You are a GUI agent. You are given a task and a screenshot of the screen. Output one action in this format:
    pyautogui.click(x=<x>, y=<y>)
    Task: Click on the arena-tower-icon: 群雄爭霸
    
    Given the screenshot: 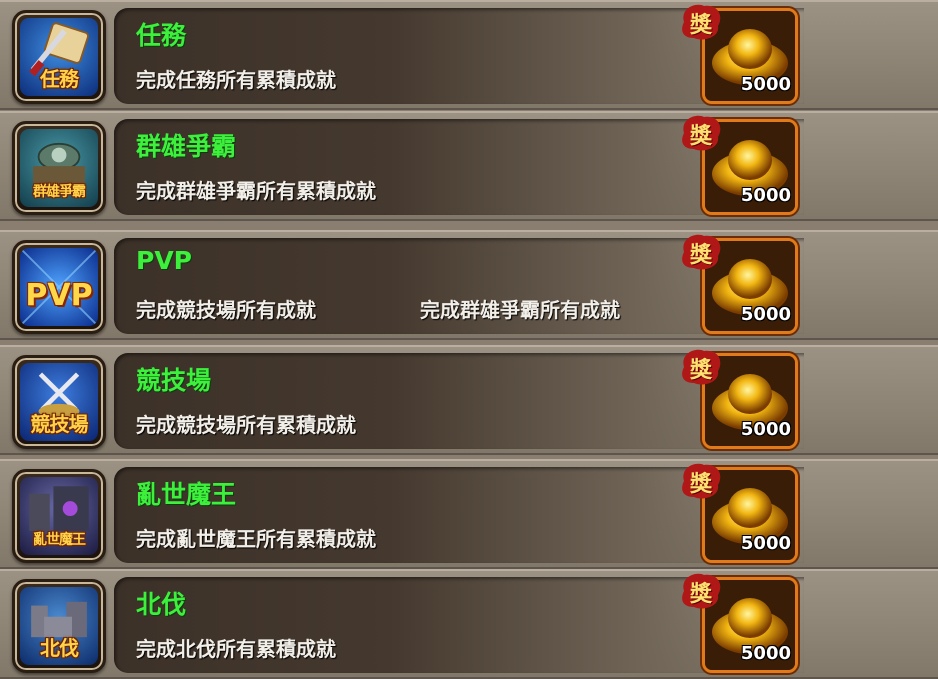 What is the action you would take?
    pyautogui.click(x=59, y=168)
    